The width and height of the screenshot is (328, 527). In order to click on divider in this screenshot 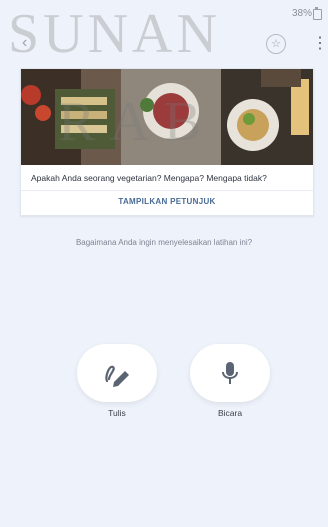, I will do `click(167, 190)`.